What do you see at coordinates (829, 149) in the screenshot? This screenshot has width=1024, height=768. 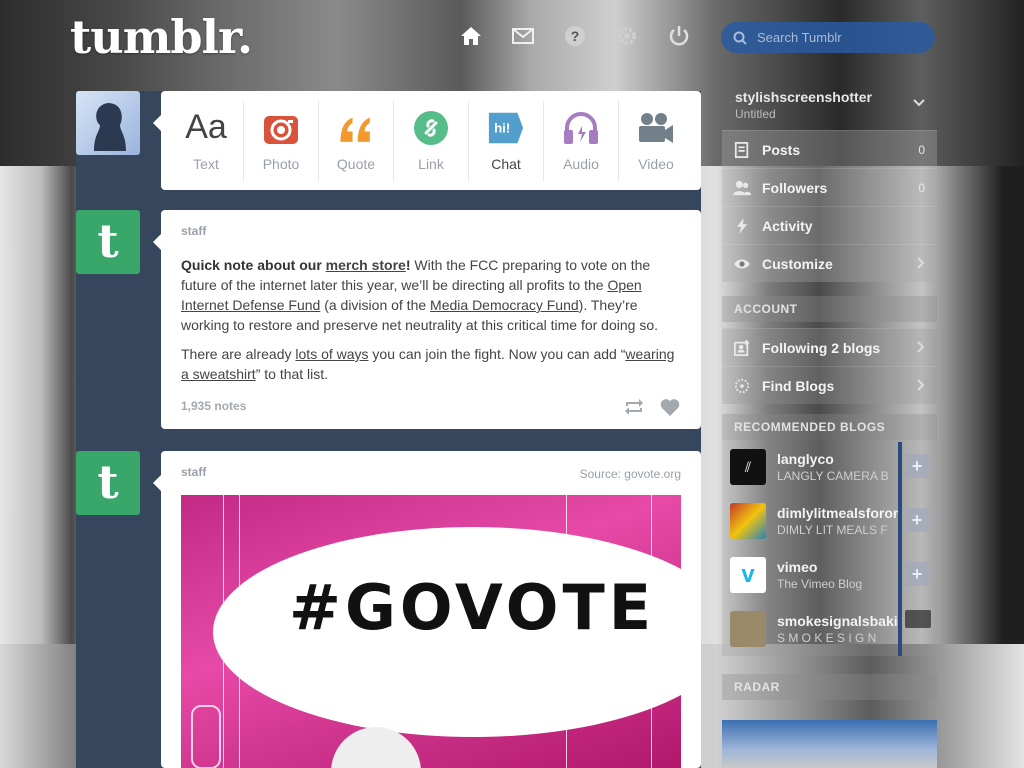 I see `sidebar-item-posts: Posts 0` at bounding box center [829, 149].